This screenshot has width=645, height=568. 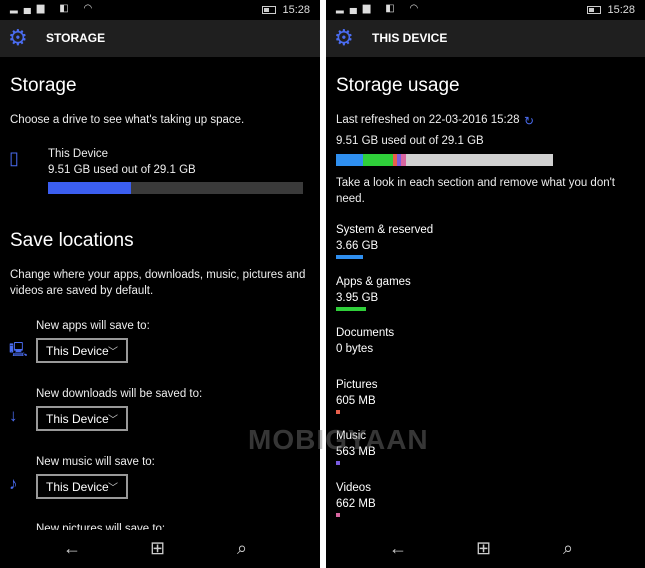 What do you see at coordinates (160, 38) in the screenshot?
I see `page-header: ⚙ STORAGE` at bounding box center [160, 38].